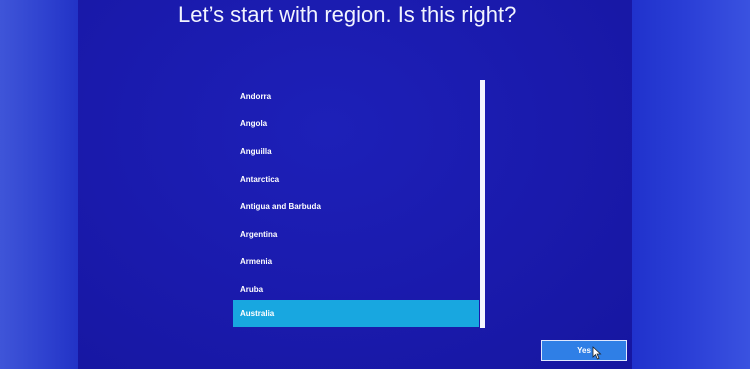 This screenshot has width=750, height=369. Describe the element at coordinates (356, 313) in the screenshot. I see `region-item-australia: Australia` at that location.